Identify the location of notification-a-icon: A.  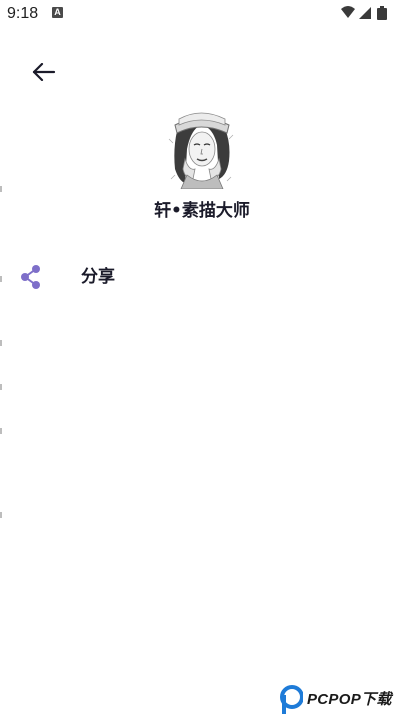
(57, 12).